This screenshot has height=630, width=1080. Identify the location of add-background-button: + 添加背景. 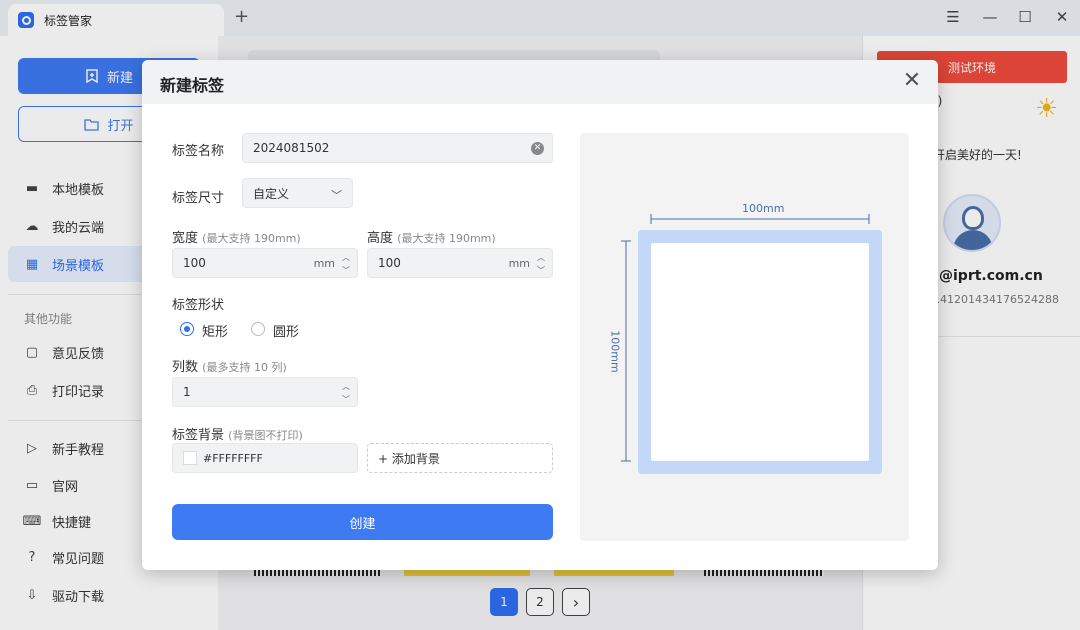
(460, 458).